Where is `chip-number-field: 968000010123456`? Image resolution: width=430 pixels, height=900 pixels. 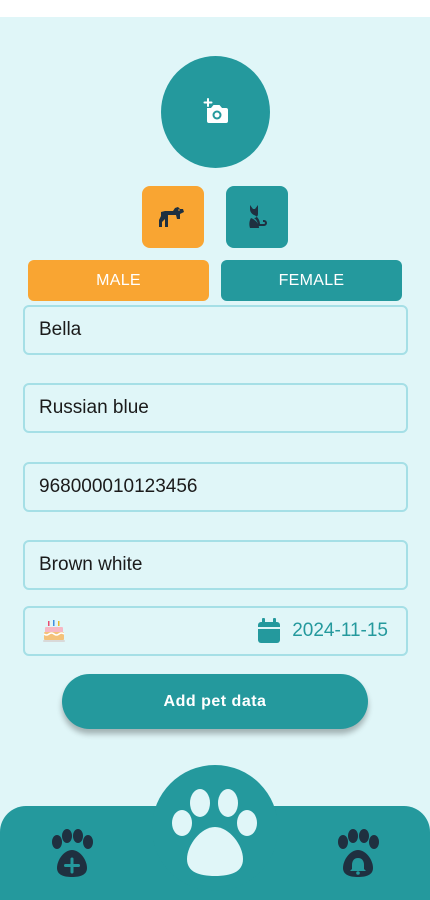
chip-number-field: 968000010123456 is located at coordinates (215, 487).